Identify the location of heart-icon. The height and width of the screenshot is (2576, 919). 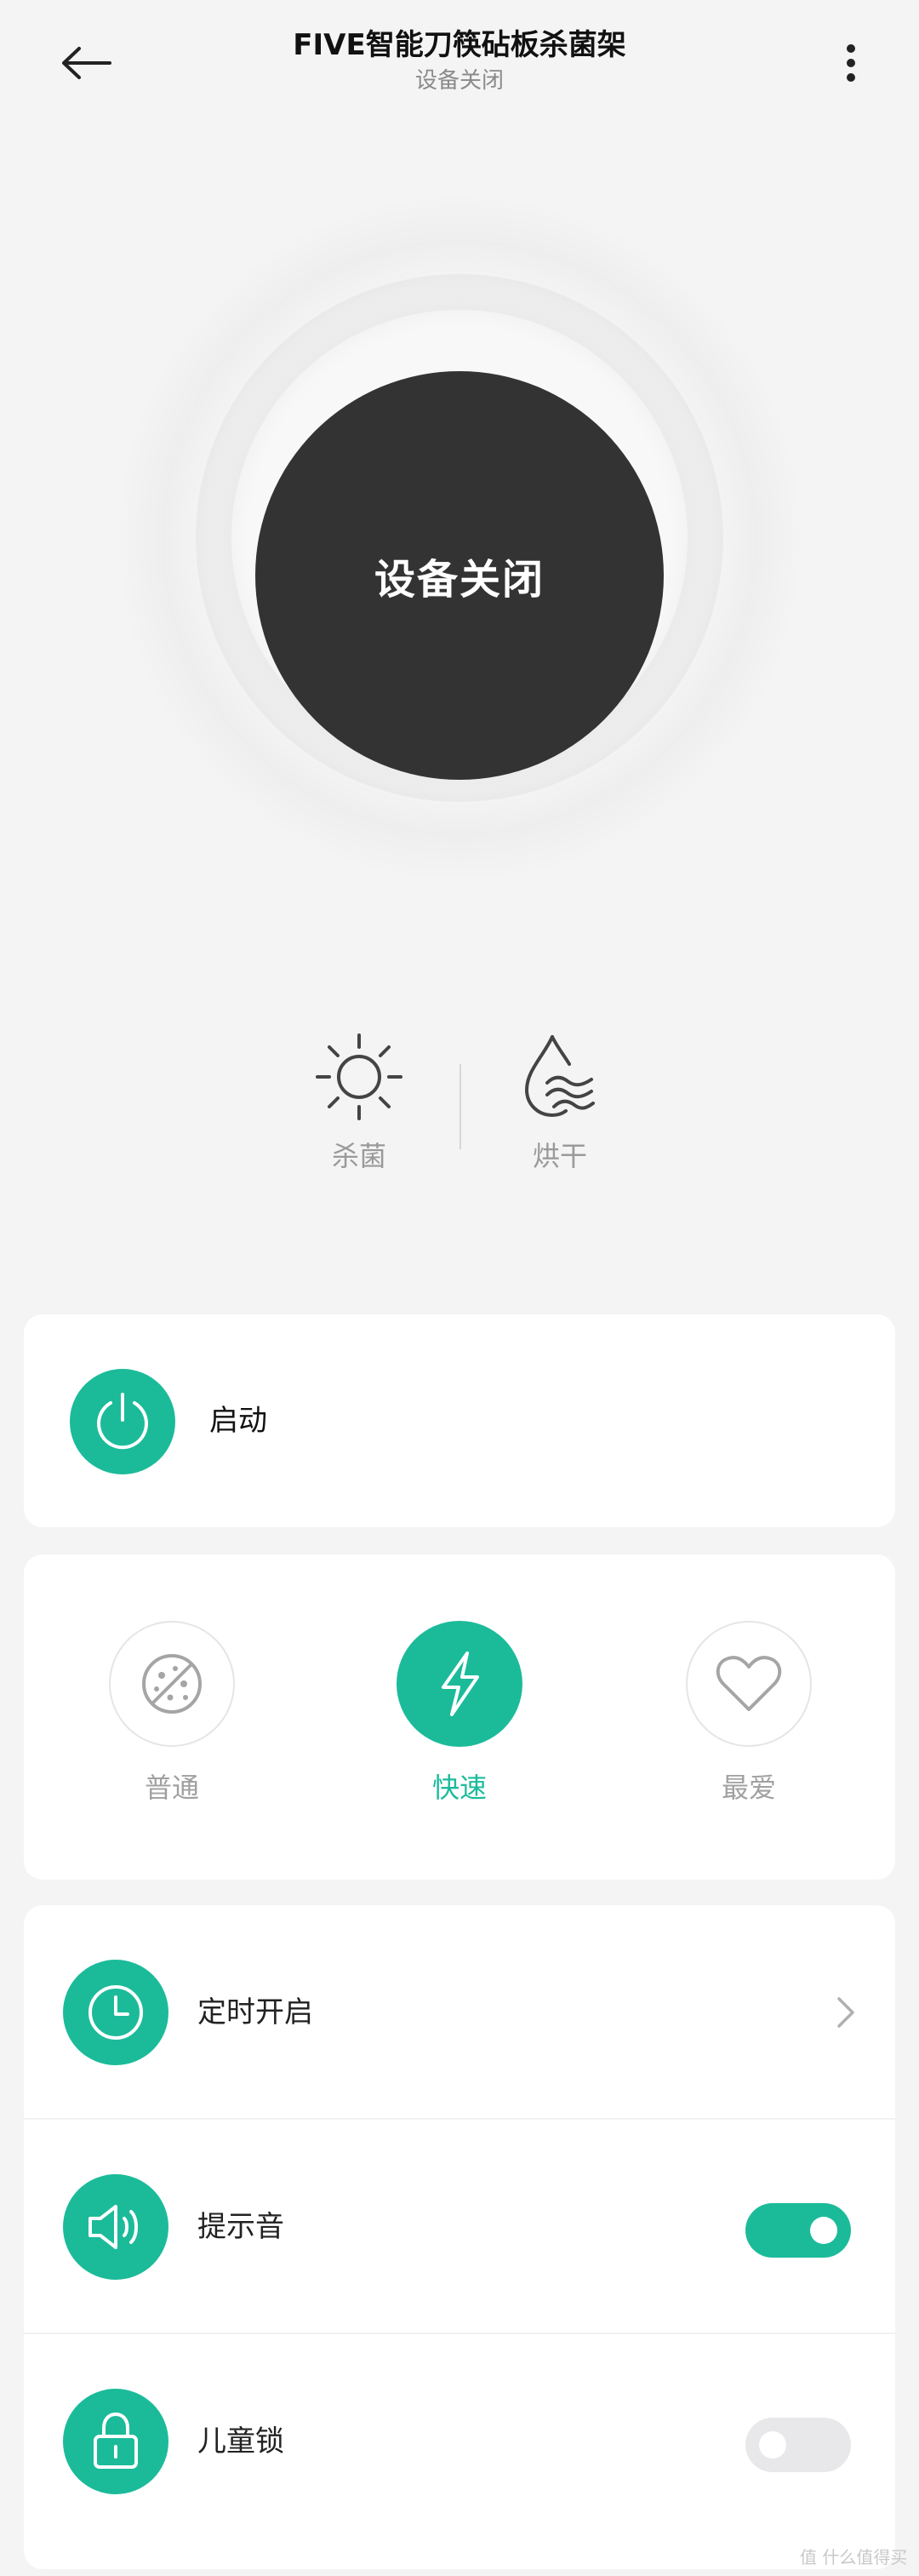
(749, 1684).